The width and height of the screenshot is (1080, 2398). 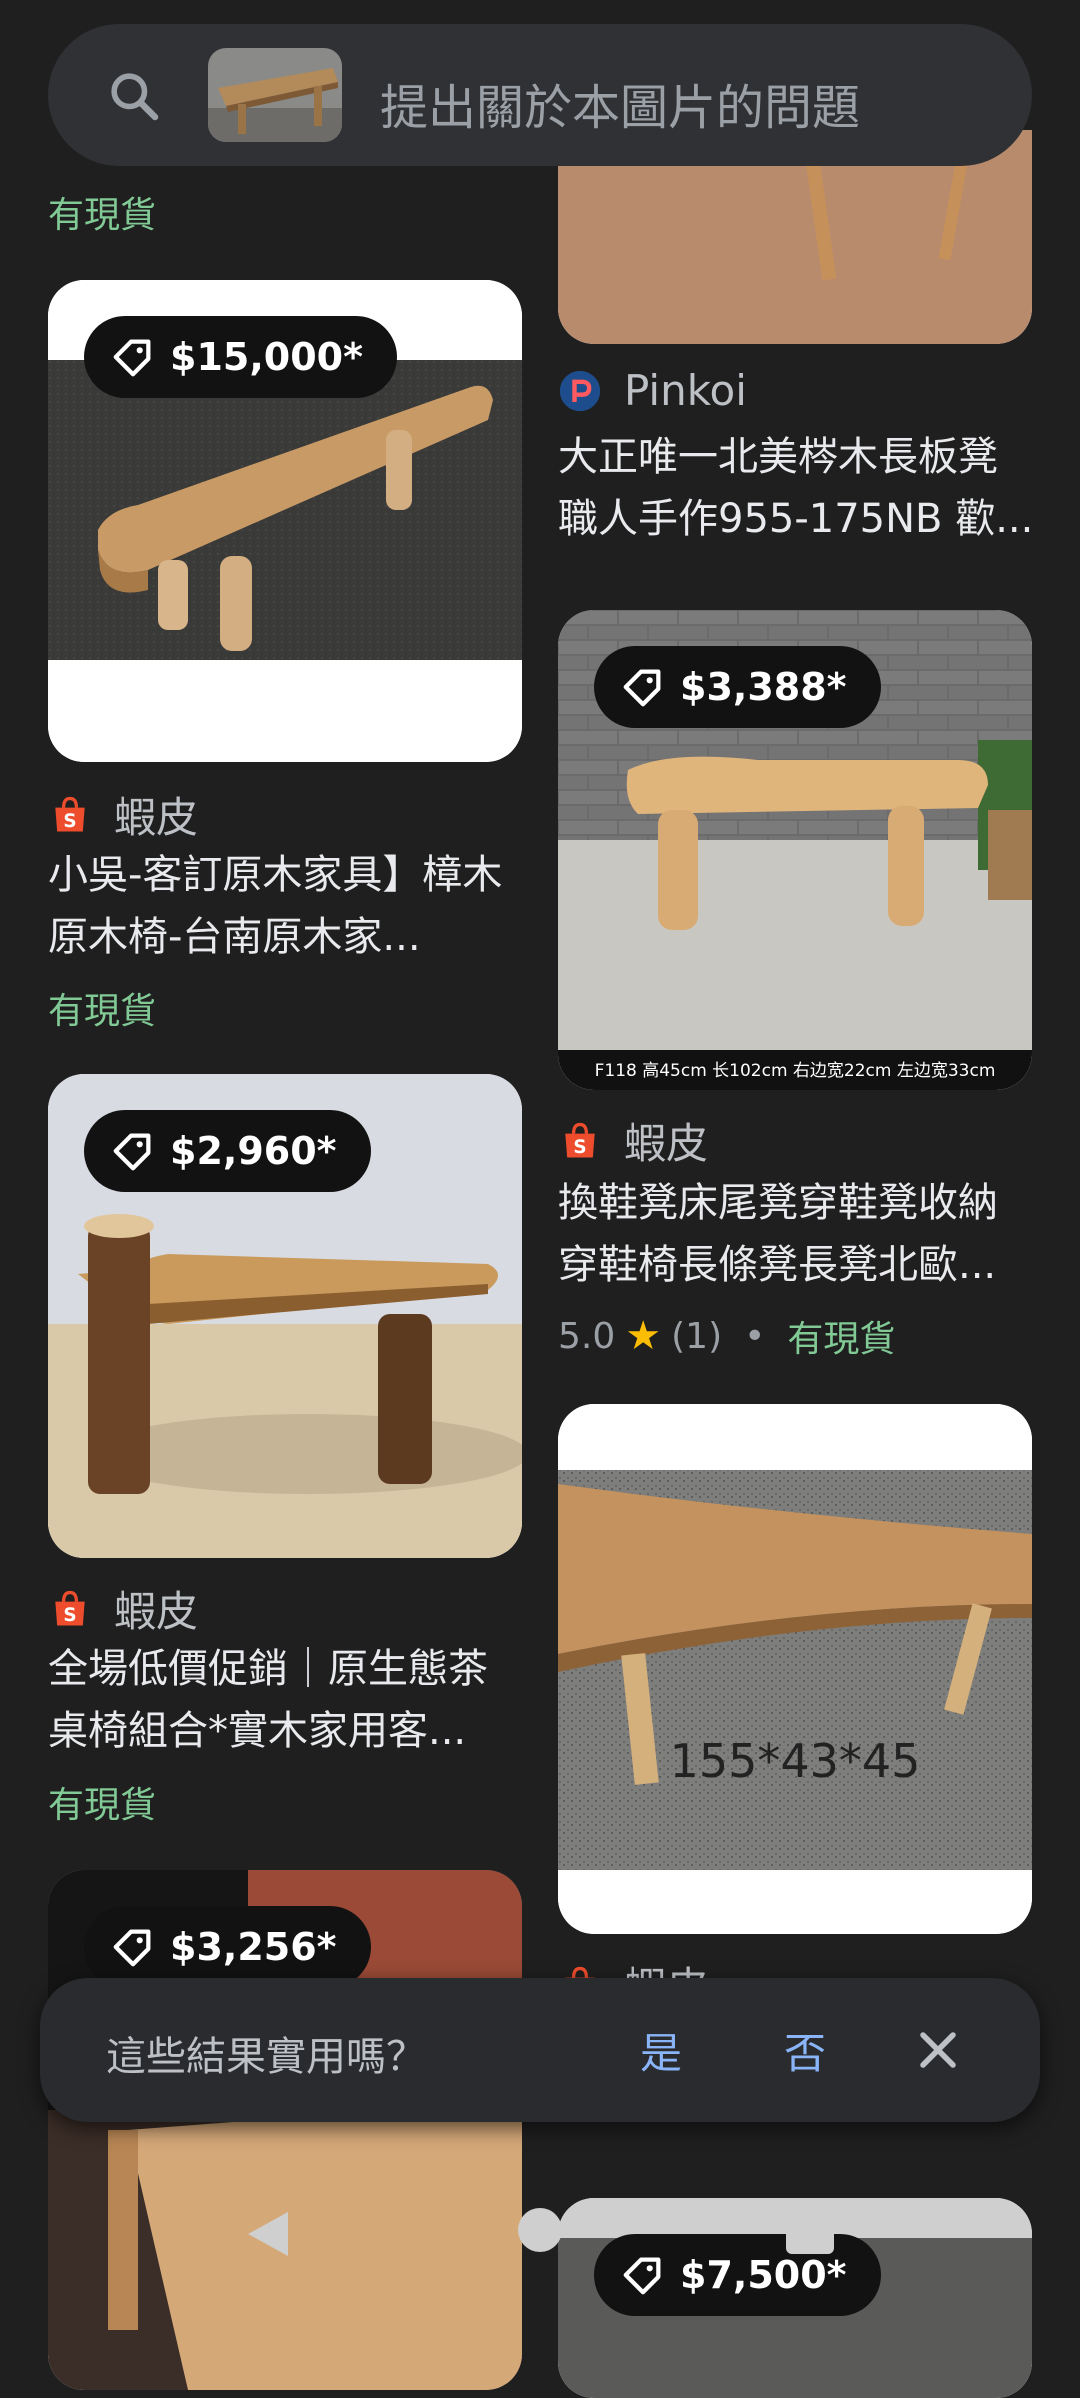 I want to click on price-text: $2,960*, so click(x=253, y=1151).